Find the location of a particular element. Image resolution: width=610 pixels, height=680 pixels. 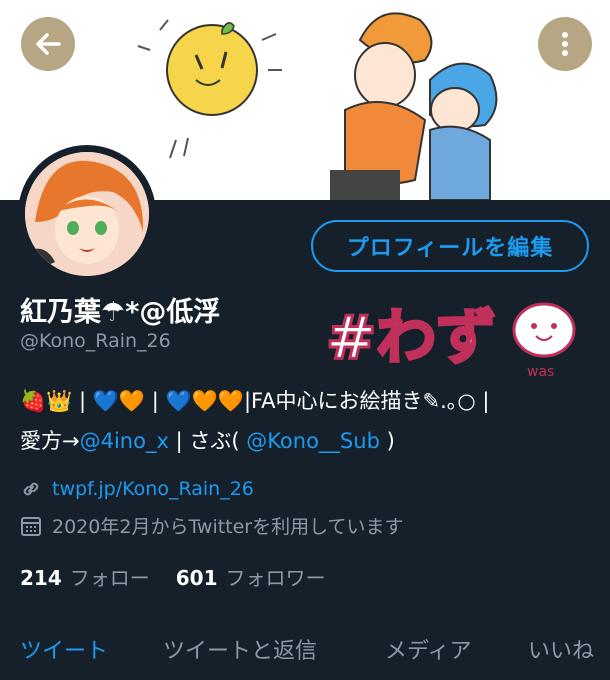

arrow-left-icon is located at coordinates (48, 44).